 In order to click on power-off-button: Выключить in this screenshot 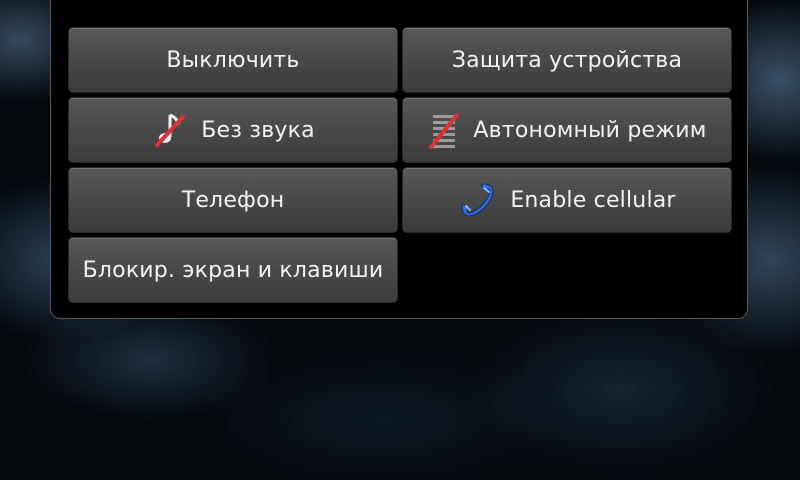, I will do `click(233, 60)`.